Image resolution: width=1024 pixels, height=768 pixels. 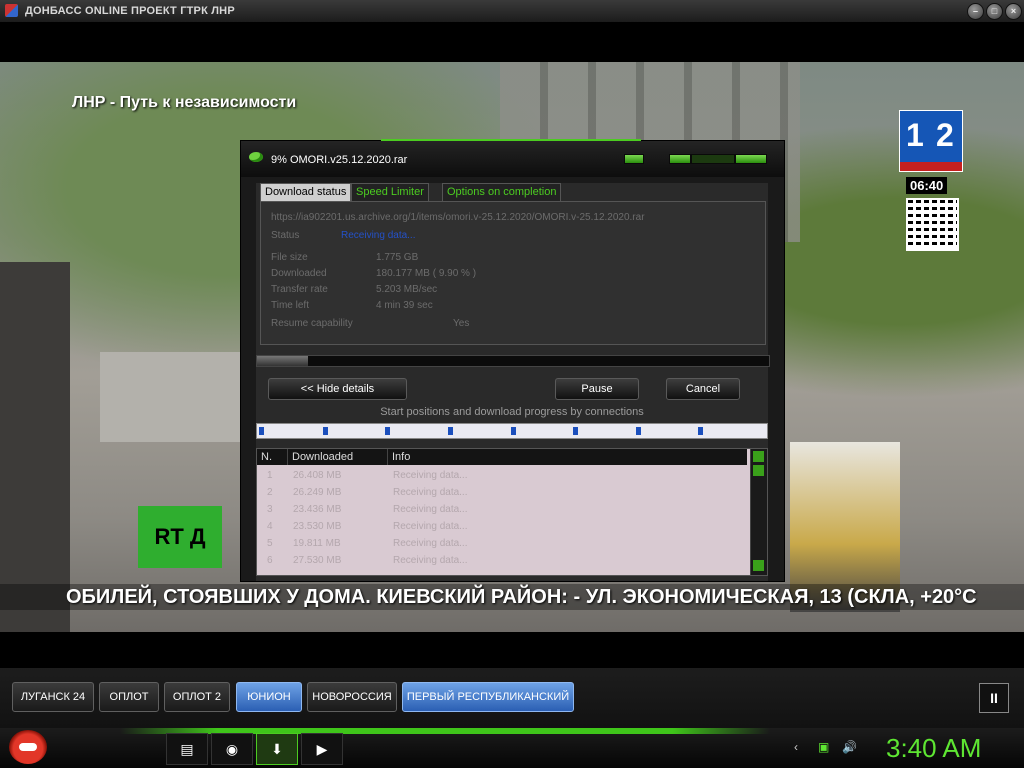 What do you see at coordinates (170, 397) in the screenshot?
I see `video-truck` at bounding box center [170, 397].